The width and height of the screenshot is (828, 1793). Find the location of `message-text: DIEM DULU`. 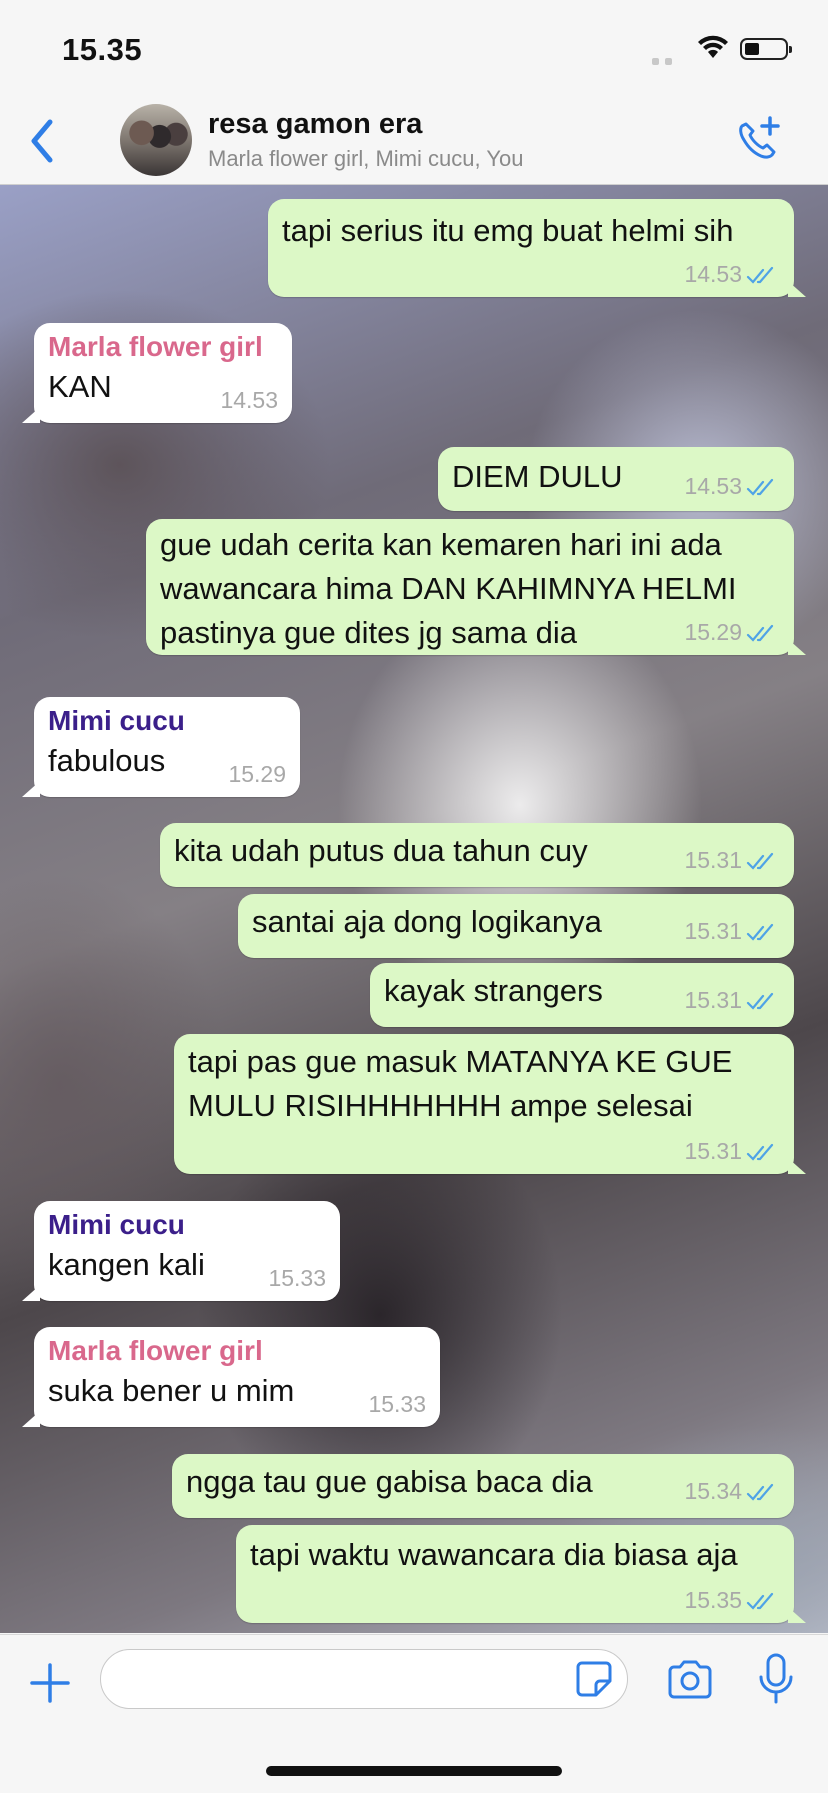

message-text: DIEM DULU is located at coordinates (537, 476).